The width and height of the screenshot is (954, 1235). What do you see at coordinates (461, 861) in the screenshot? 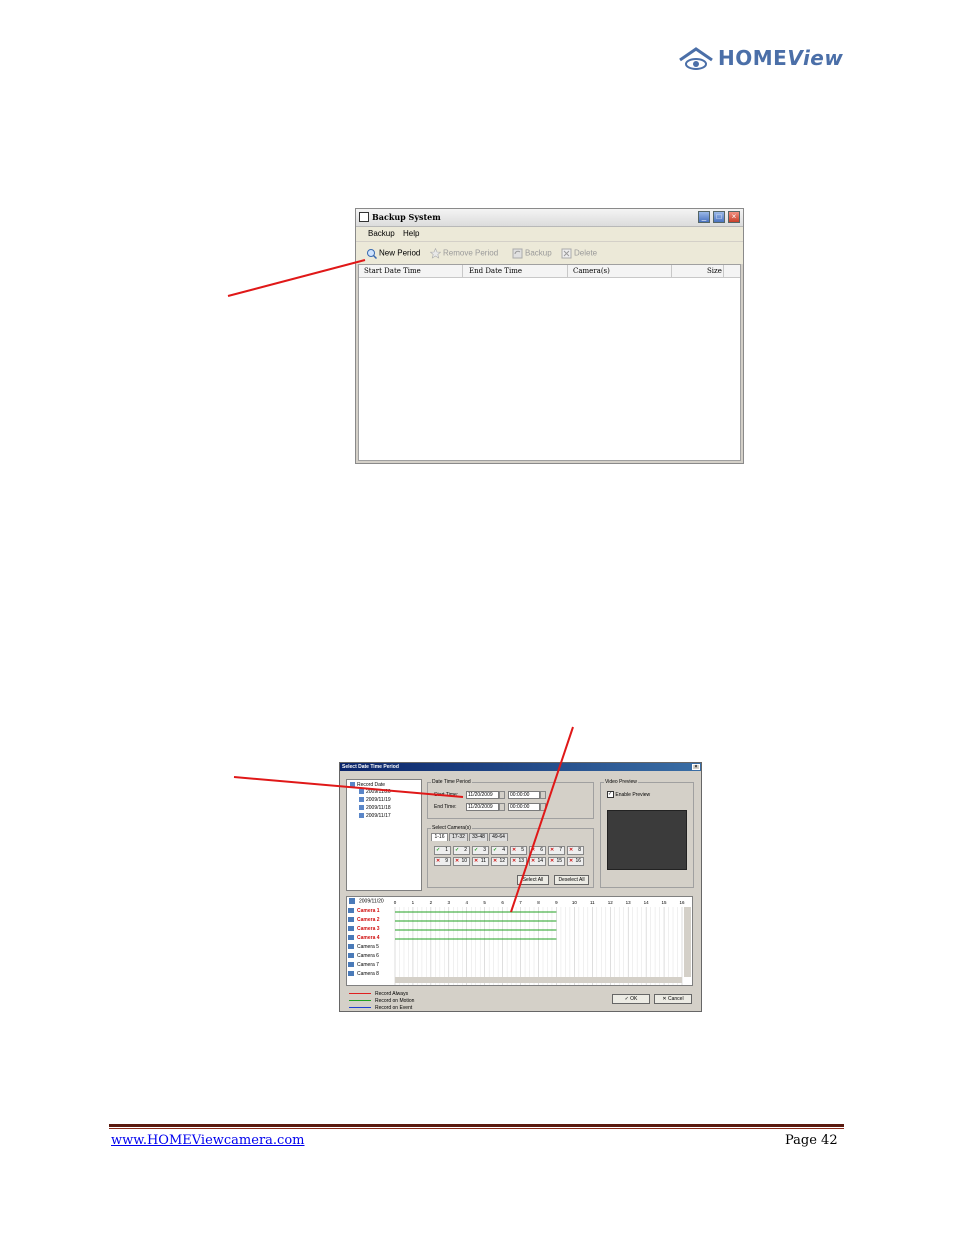
I see `camera-toggle-10: ✕ 10` at bounding box center [461, 861].